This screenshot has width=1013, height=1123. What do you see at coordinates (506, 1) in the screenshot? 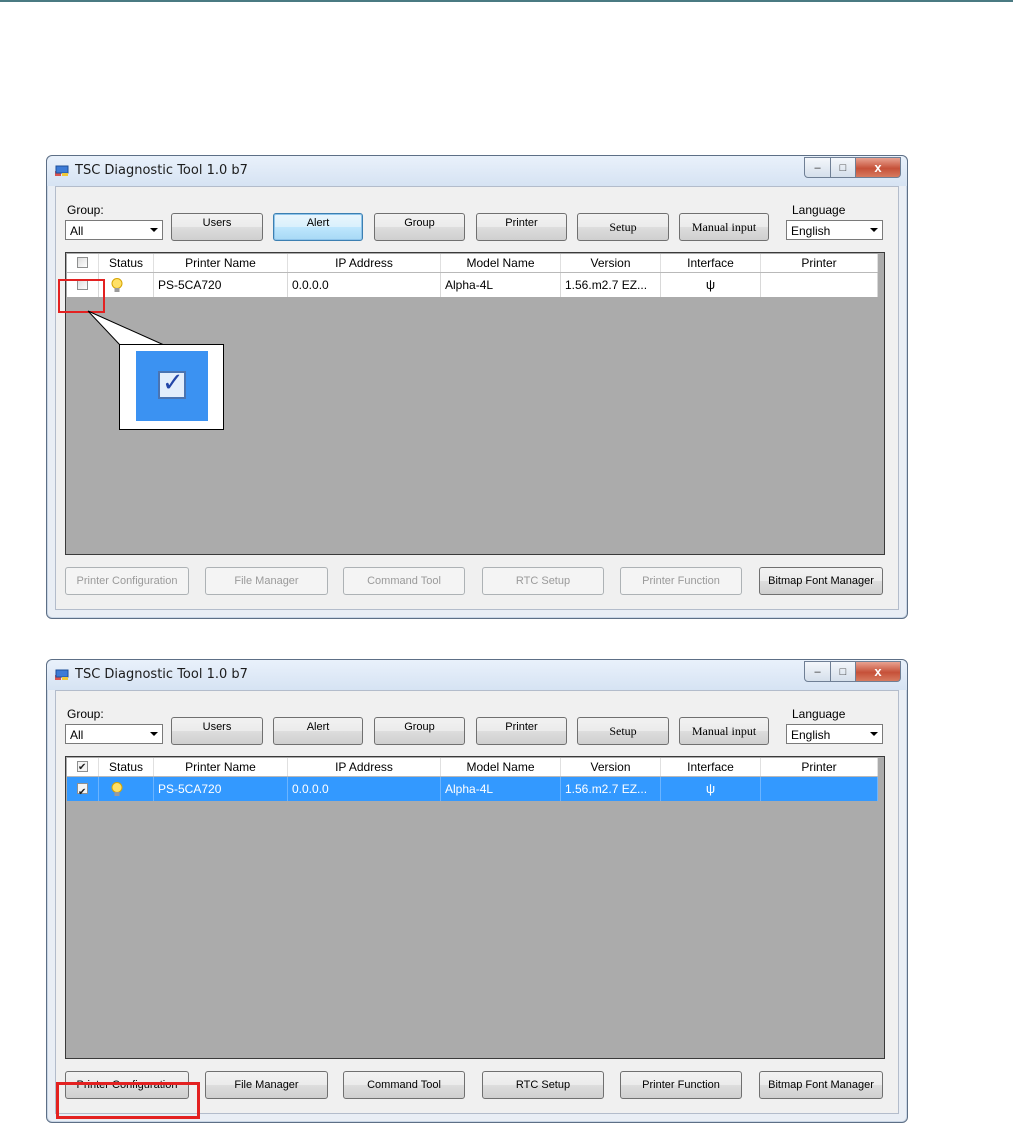
I see `page-top-rule` at bounding box center [506, 1].